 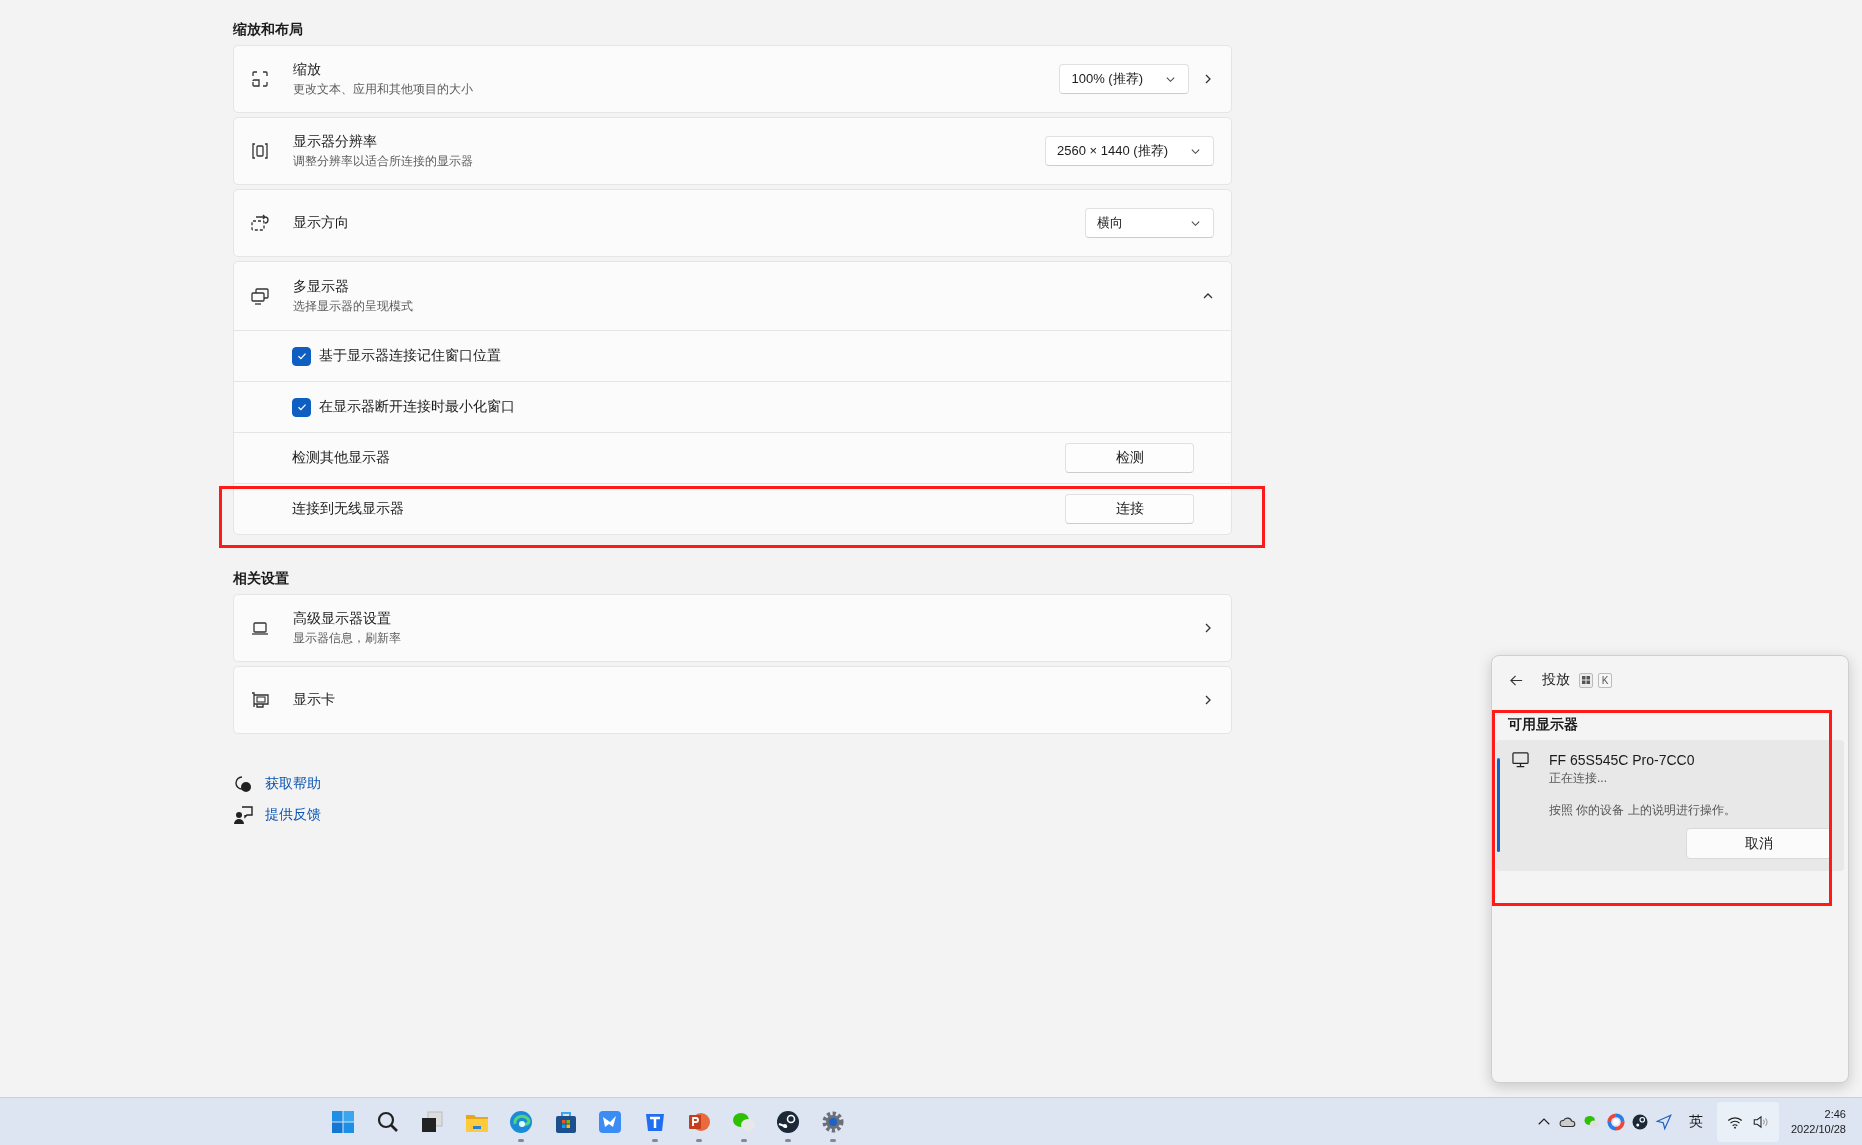 I want to click on setting-title: 多显示器, so click(x=321, y=286).